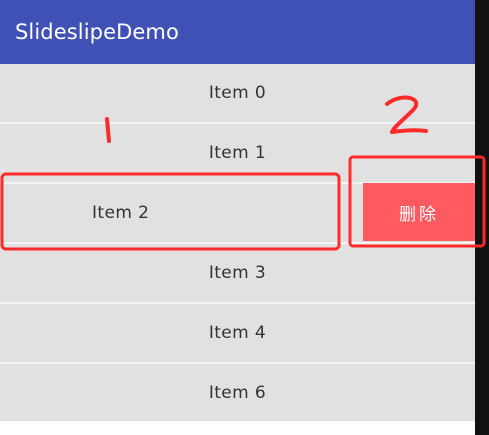 This screenshot has width=489, height=435. Describe the element at coordinates (237, 428) in the screenshot. I see `bottom-strip` at that location.